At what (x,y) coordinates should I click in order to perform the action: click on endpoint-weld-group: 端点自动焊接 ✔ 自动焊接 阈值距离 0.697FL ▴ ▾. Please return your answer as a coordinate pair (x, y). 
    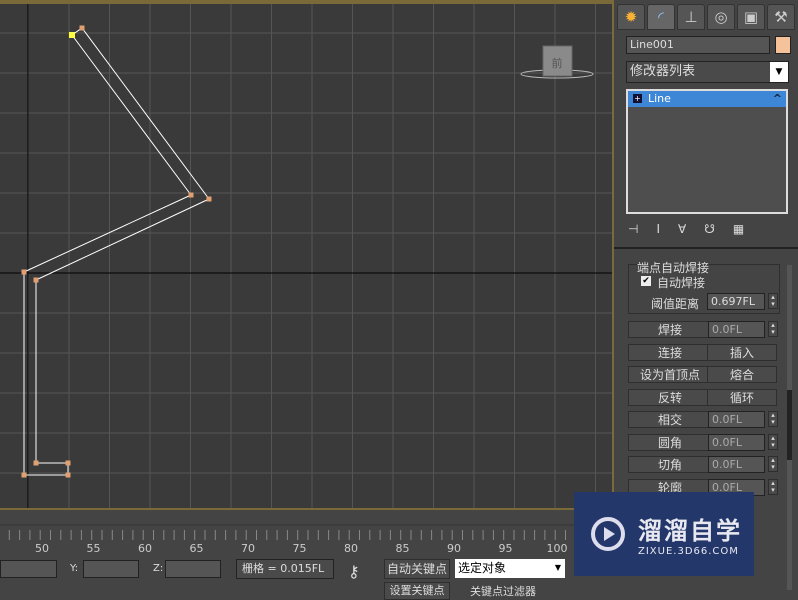
    Looking at the image, I should click on (704, 286).